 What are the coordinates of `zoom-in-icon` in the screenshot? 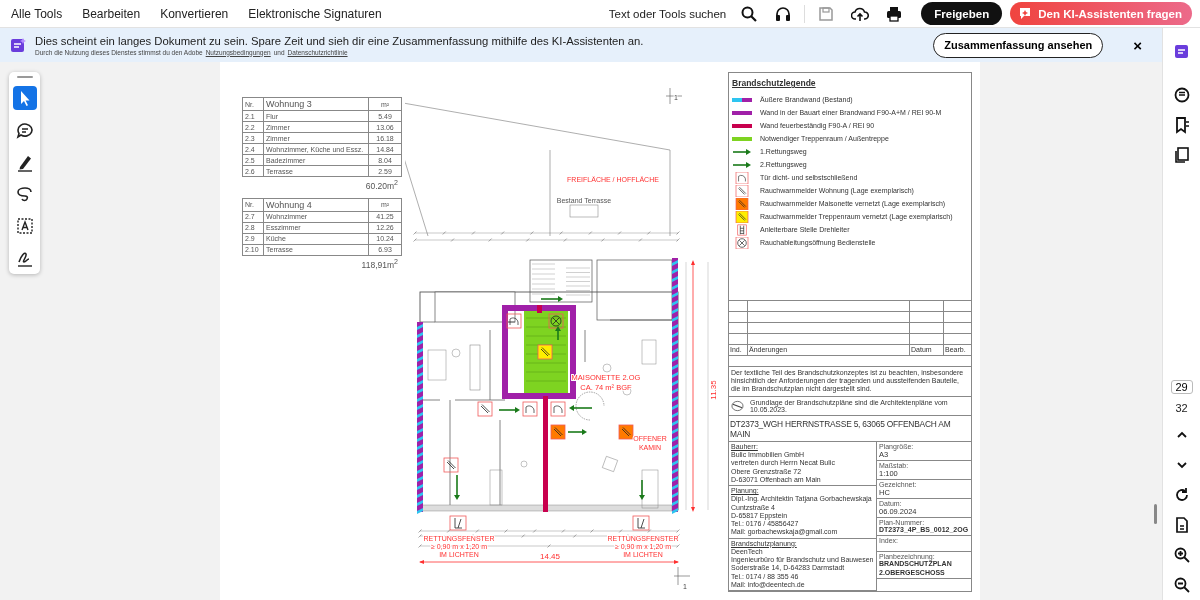 It's located at (1181, 555).